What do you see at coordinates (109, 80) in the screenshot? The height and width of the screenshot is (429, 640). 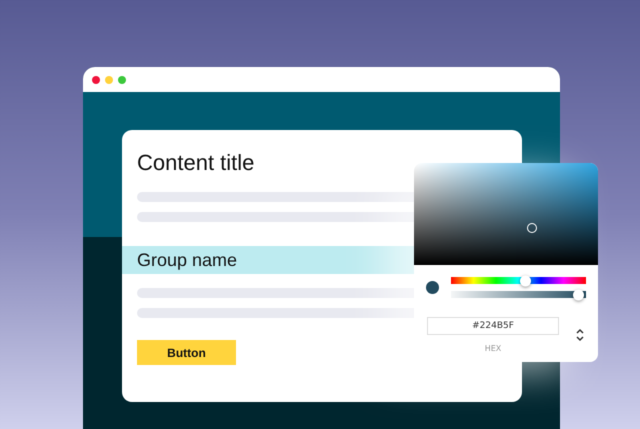 I see `minimize-dot-icon` at bounding box center [109, 80].